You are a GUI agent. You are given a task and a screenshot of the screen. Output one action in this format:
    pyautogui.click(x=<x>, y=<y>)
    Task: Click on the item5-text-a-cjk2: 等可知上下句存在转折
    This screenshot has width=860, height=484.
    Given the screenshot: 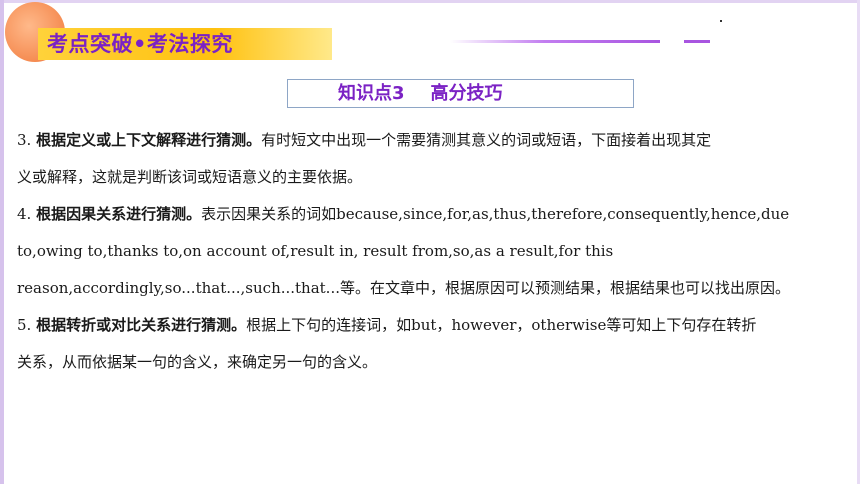 What is the action you would take?
    pyautogui.click(x=681, y=325)
    